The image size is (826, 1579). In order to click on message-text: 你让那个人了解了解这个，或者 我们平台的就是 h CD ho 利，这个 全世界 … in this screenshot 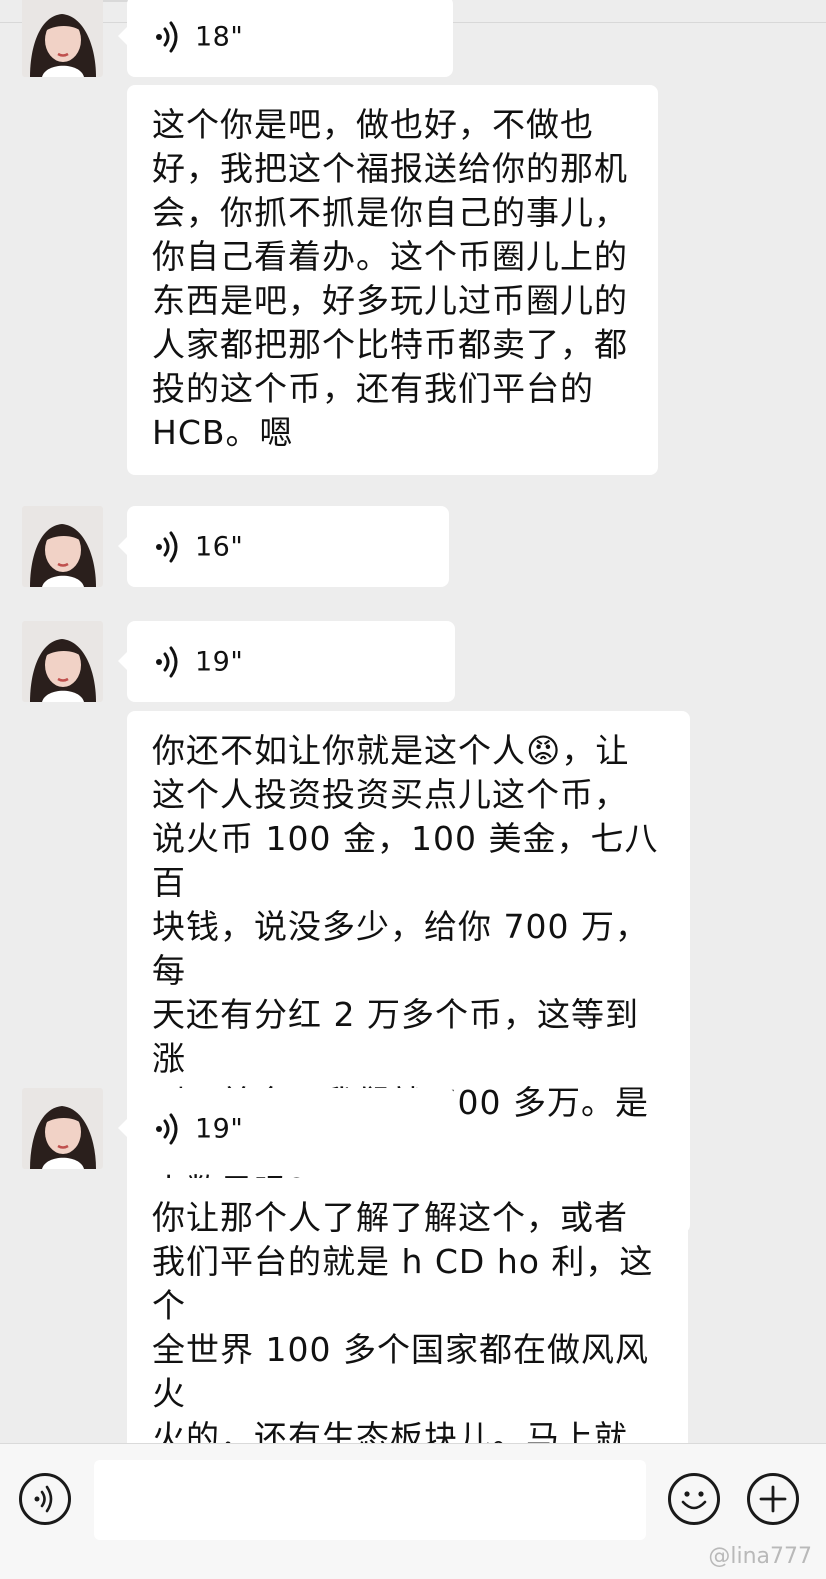, I will do `click(403, 1324)`.